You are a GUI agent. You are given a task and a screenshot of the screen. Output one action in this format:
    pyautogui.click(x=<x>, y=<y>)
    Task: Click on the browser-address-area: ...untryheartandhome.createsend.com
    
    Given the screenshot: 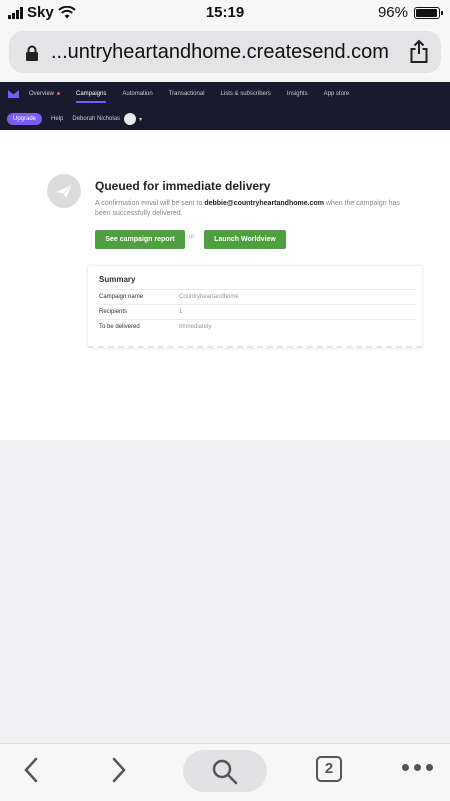 What is the action you would take?
    pyautogui.click(x=225, y=53)
    